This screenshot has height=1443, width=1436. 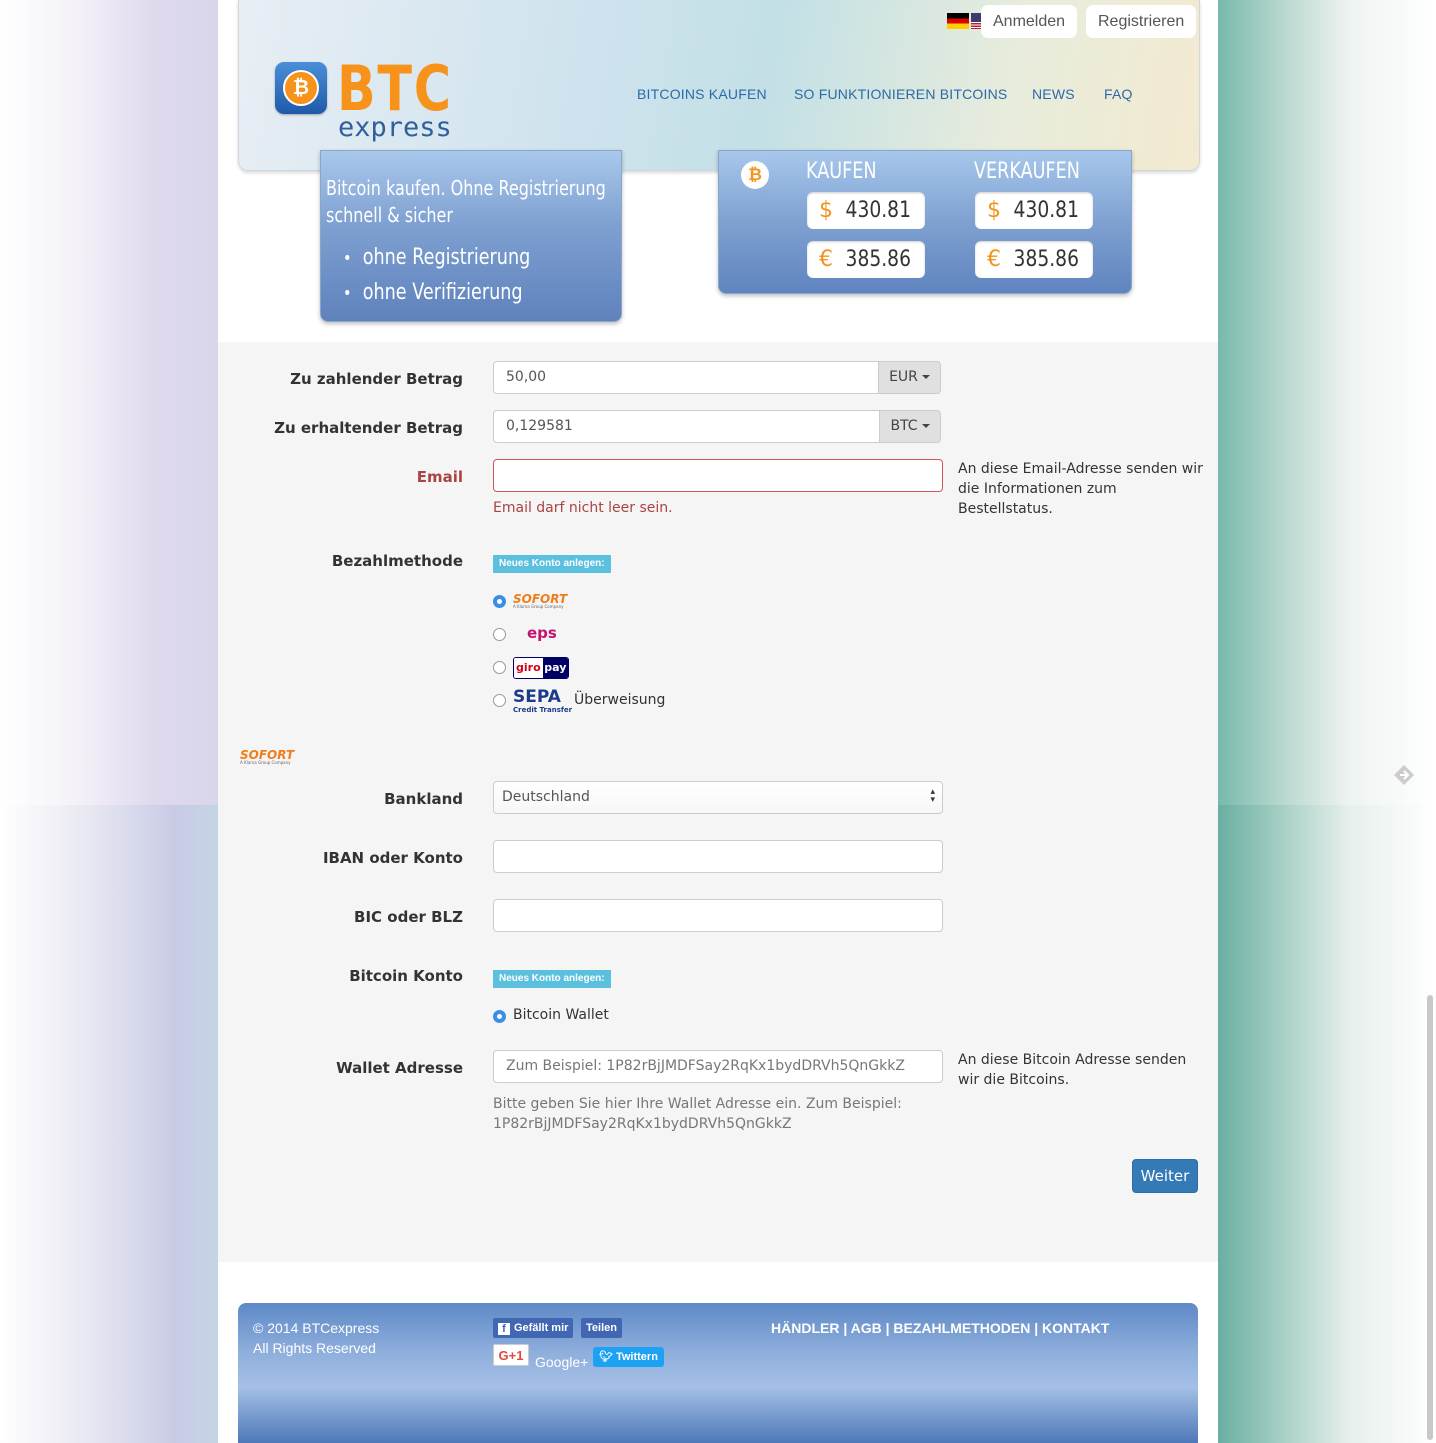 I want to click on twitter-text: Twittern, so click(x=636, y=1357).